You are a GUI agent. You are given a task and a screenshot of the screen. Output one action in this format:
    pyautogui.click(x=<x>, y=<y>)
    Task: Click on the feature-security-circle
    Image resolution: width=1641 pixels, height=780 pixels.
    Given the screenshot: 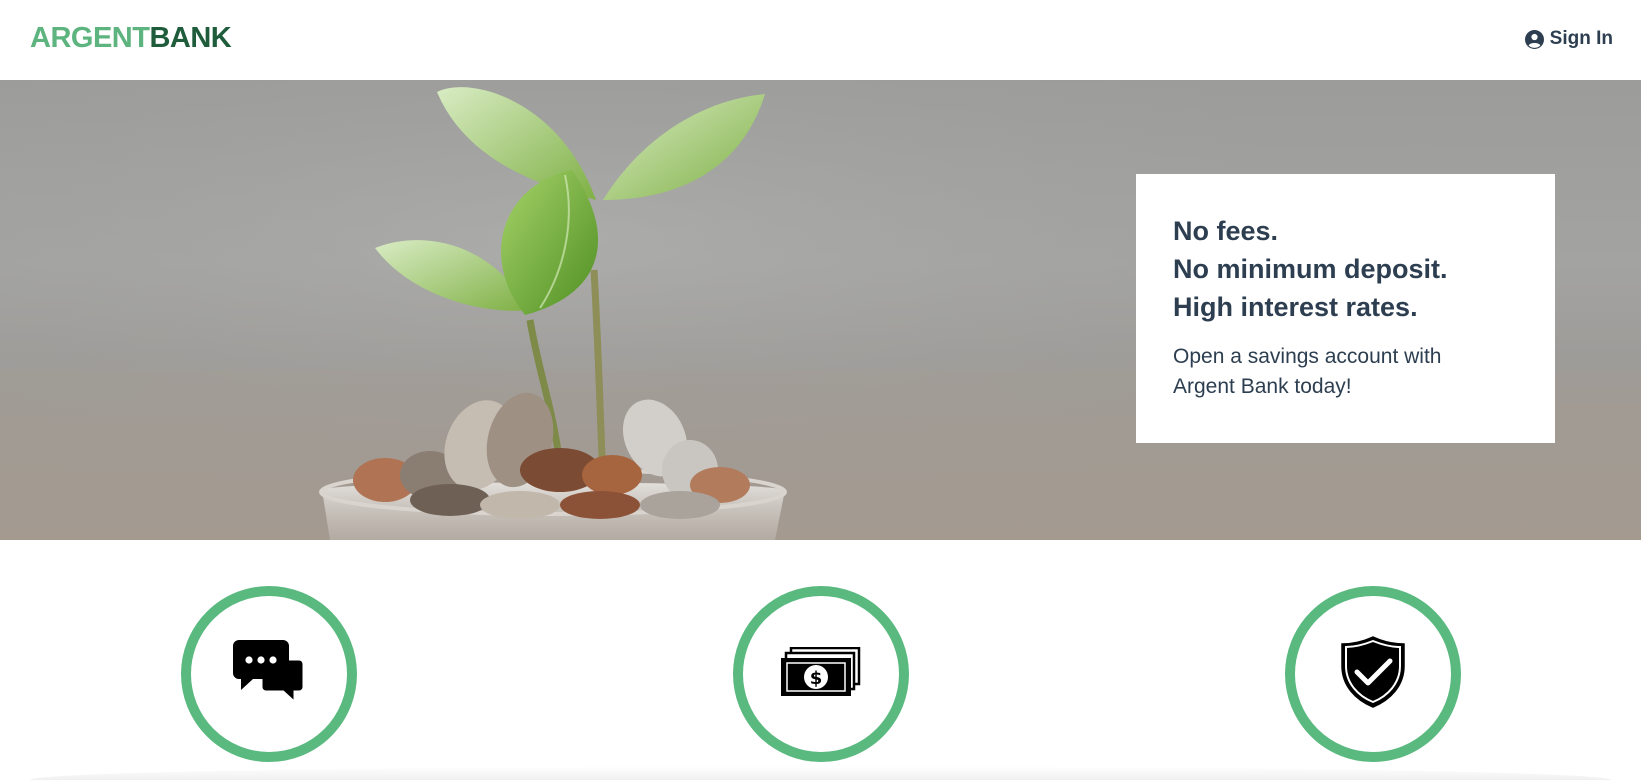 What is the action you would take?
    pyautogui.click(x=1373, y=674)
    